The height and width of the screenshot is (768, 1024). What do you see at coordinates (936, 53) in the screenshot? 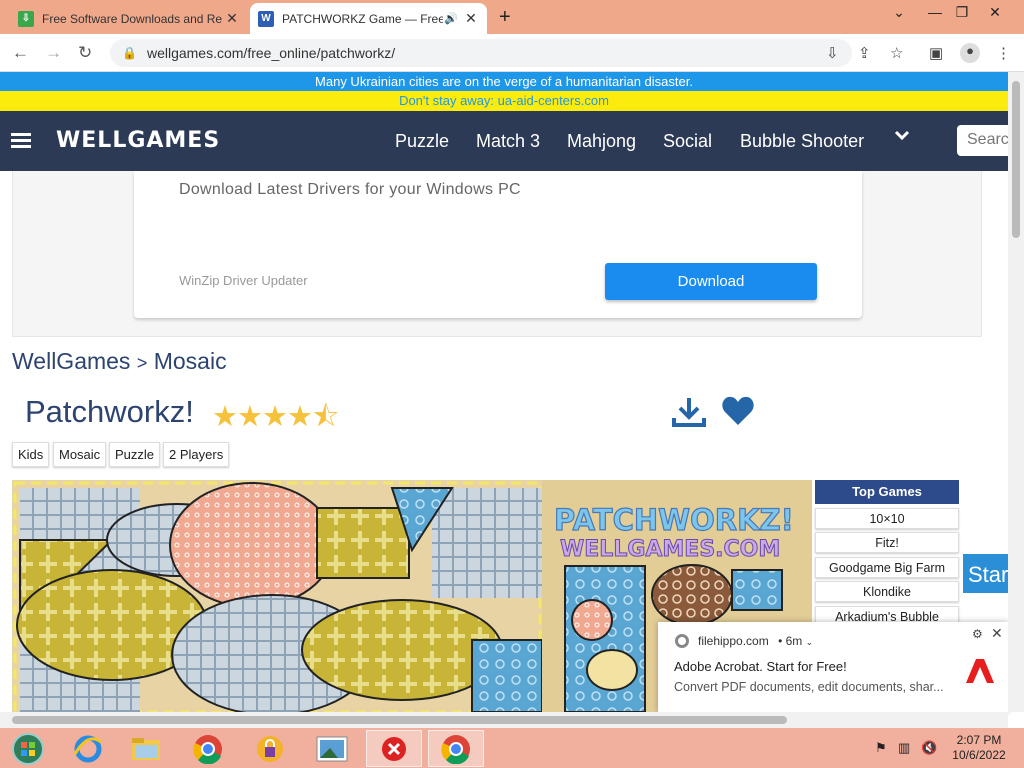
I see `side-panel-icon: ▣` at bounding box center [936, 53].